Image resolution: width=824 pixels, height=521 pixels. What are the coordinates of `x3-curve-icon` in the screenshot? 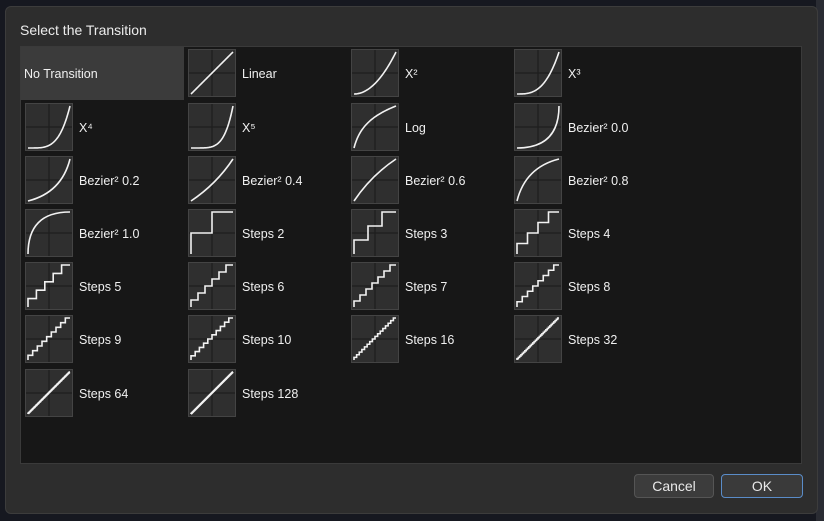 It's located at (538, 73).